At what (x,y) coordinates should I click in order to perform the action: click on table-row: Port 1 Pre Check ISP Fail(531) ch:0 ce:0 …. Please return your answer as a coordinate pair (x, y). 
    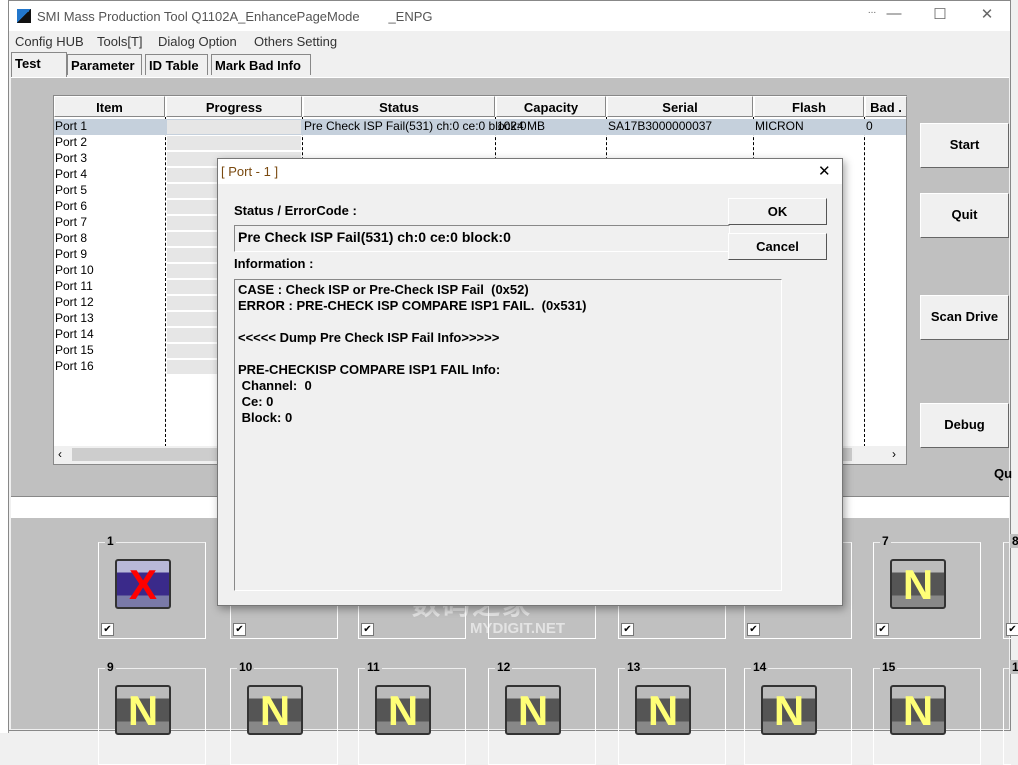
    Looking at the image, I should click on (480, 127).